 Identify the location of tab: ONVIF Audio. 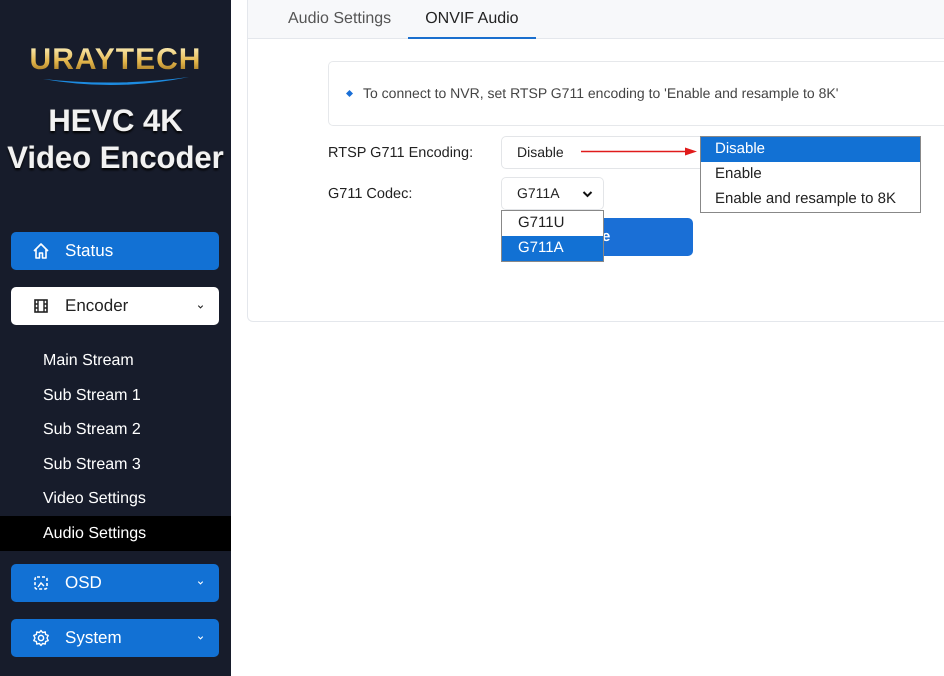
(472, 19).